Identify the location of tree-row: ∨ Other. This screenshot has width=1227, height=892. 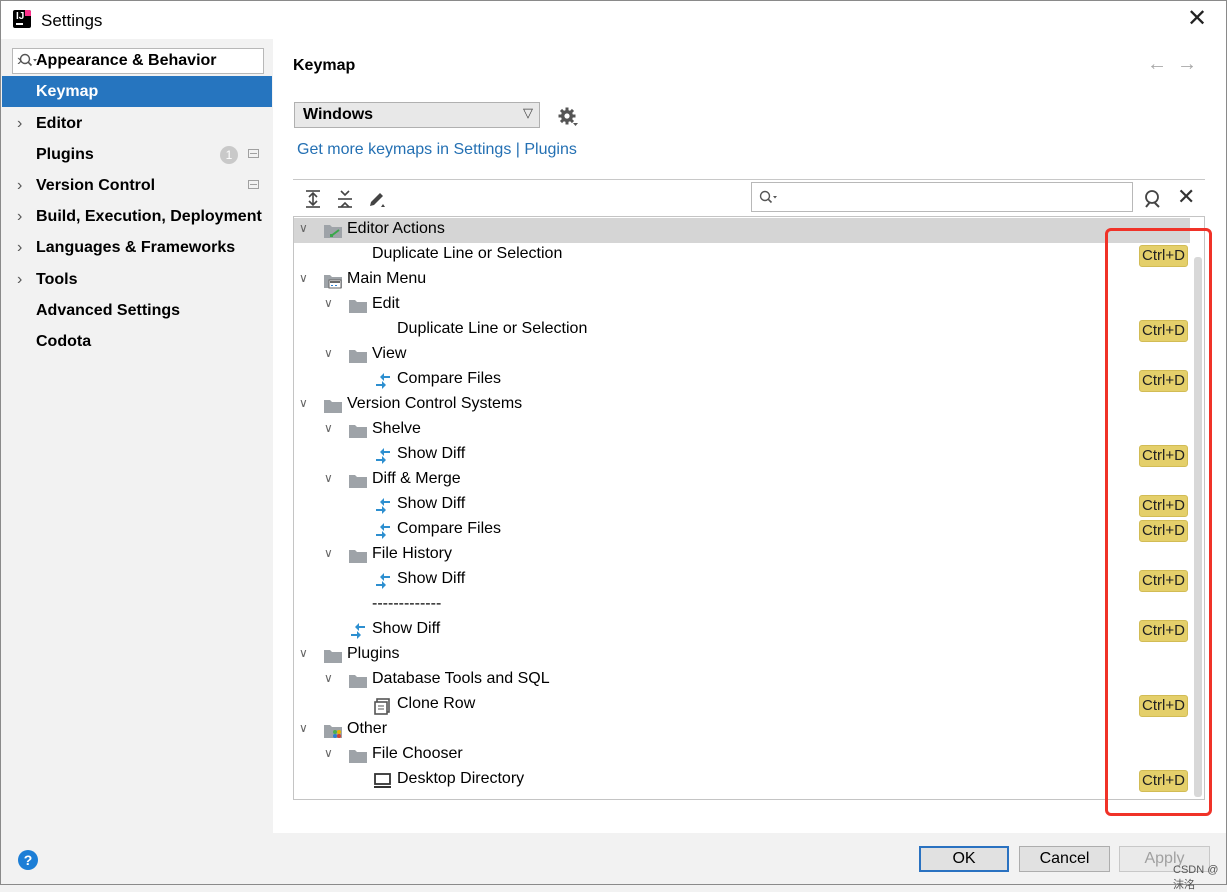
(742, 730).